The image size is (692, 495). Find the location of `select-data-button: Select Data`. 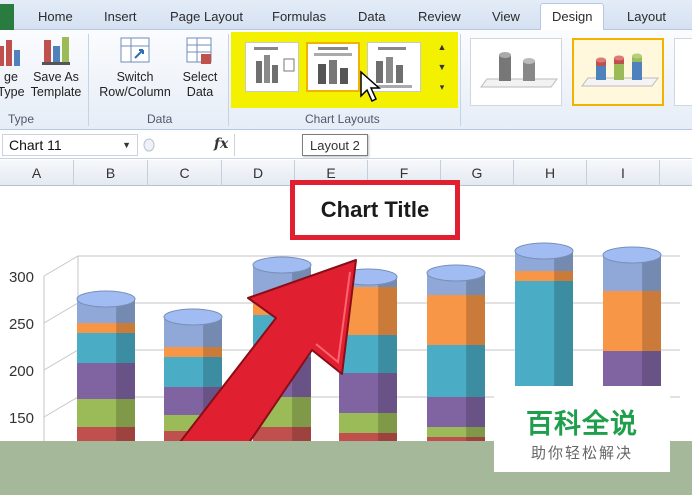

select-data-button: Select Data is located at coordinates (200, 68).